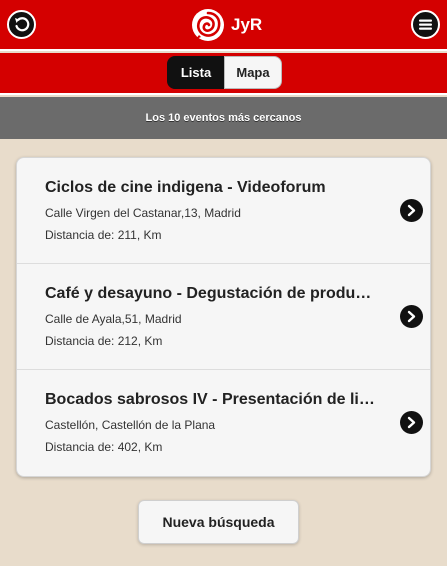 The image size is (447, 566). Describe the element at coordinates (103, 235) in the screenshot. I see `event-distance: Distancia de: 211, Km` at that location.